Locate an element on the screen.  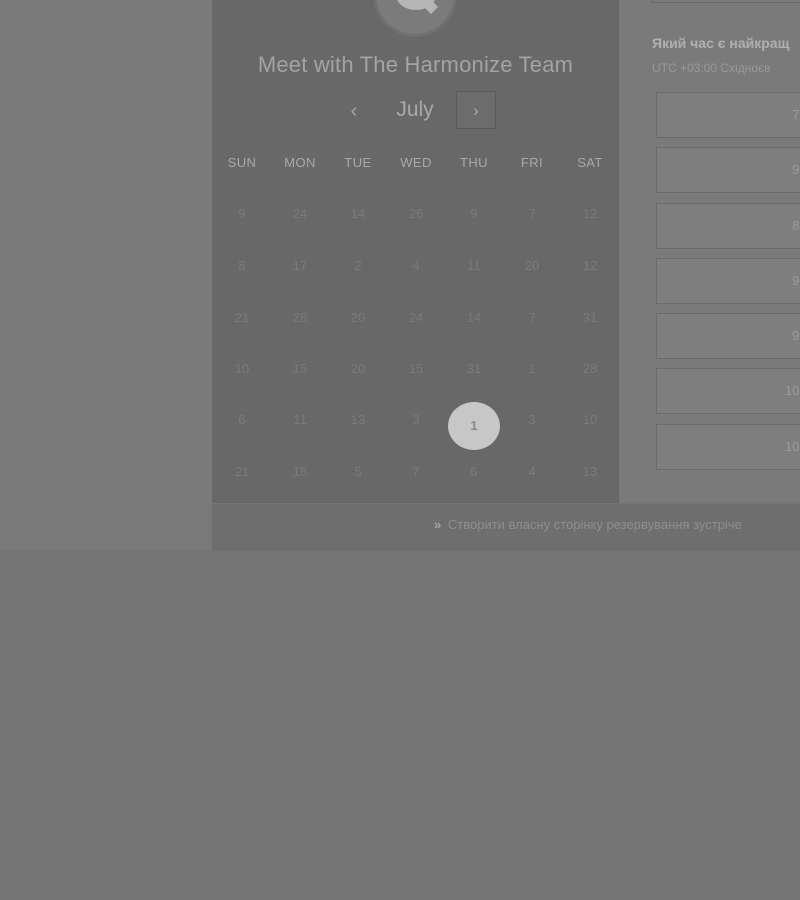
left-gutter is located at coordinates (106, 251).